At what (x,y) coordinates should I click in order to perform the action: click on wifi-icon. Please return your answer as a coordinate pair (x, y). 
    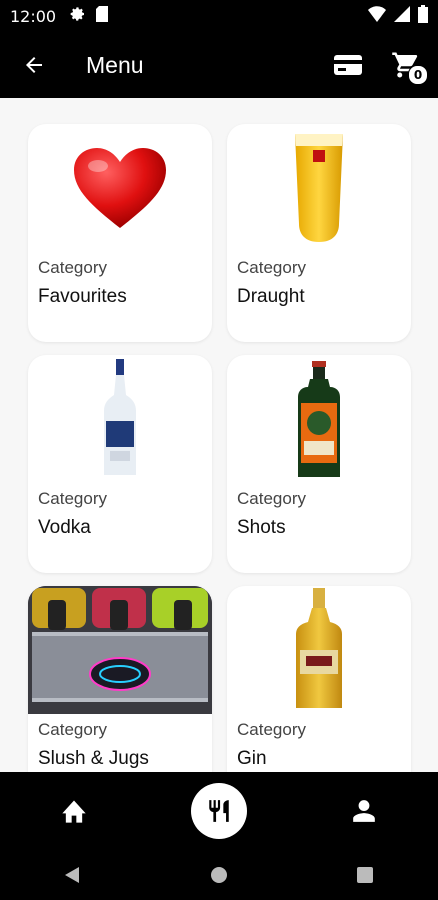
    Looking at the image, I should click on (377, 16).